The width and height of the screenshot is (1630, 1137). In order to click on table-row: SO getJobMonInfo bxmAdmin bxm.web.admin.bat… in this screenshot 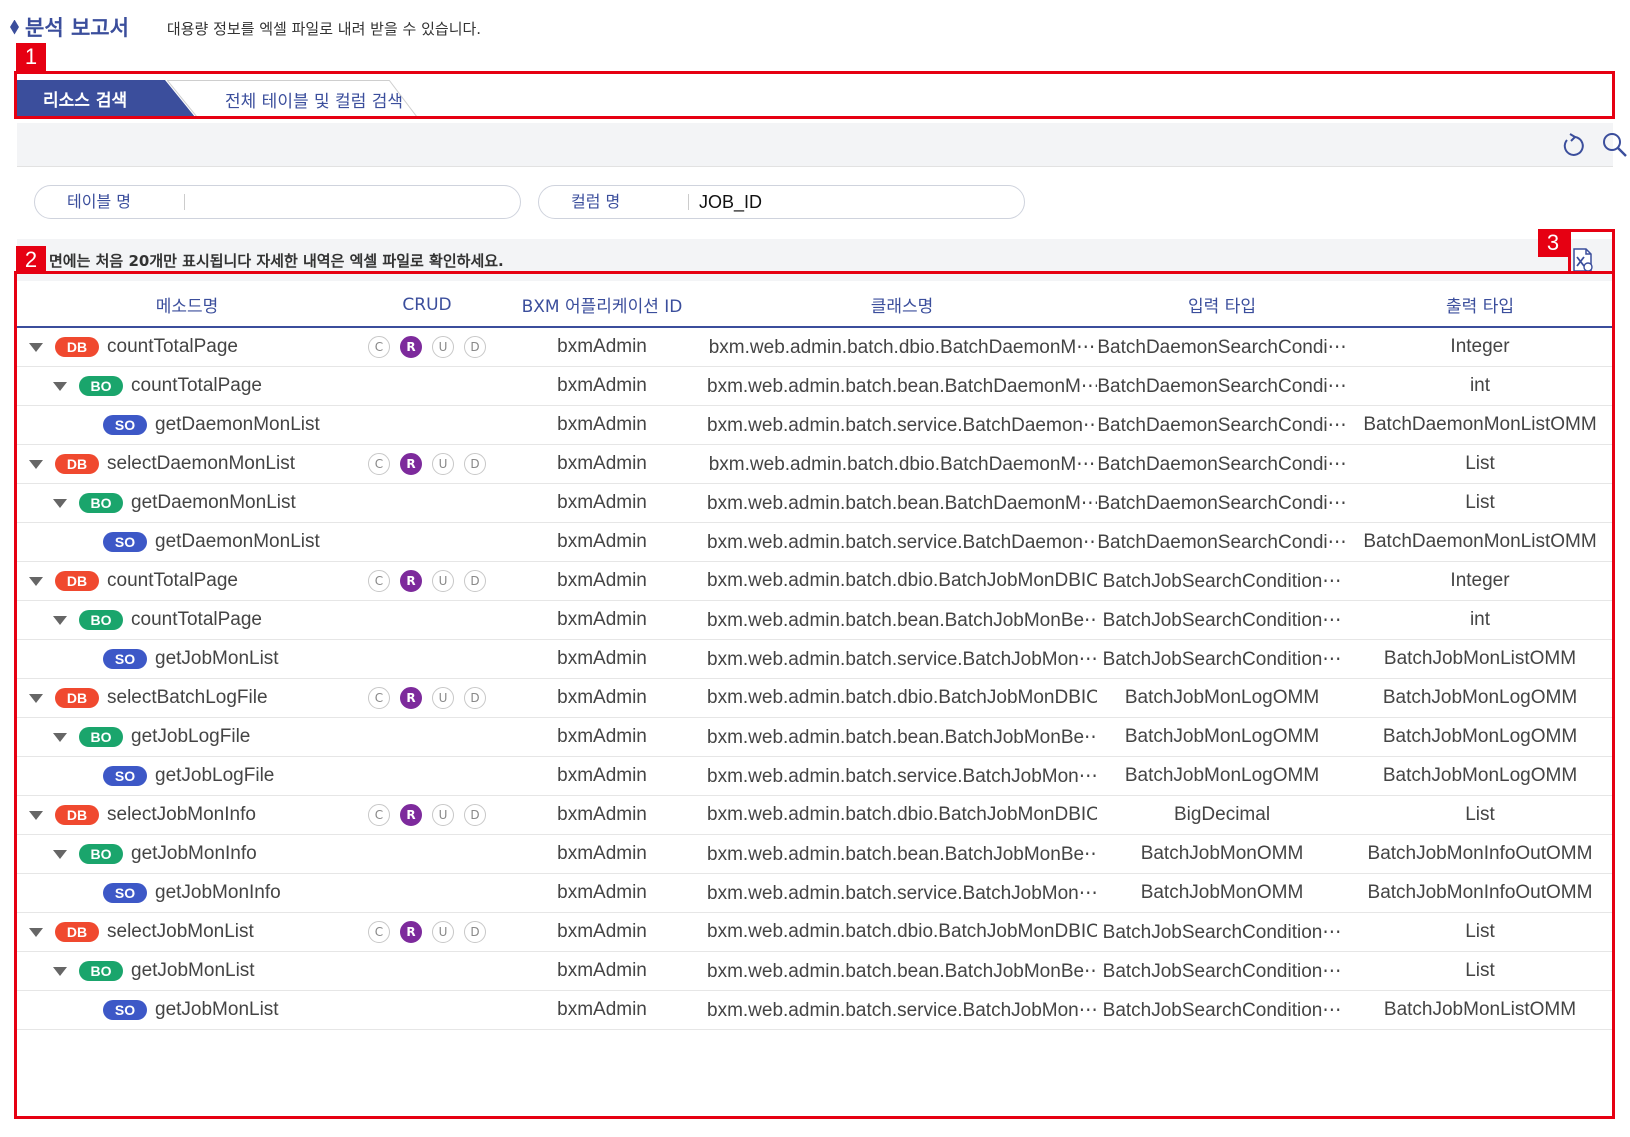, I will do `click(815, 893)`.